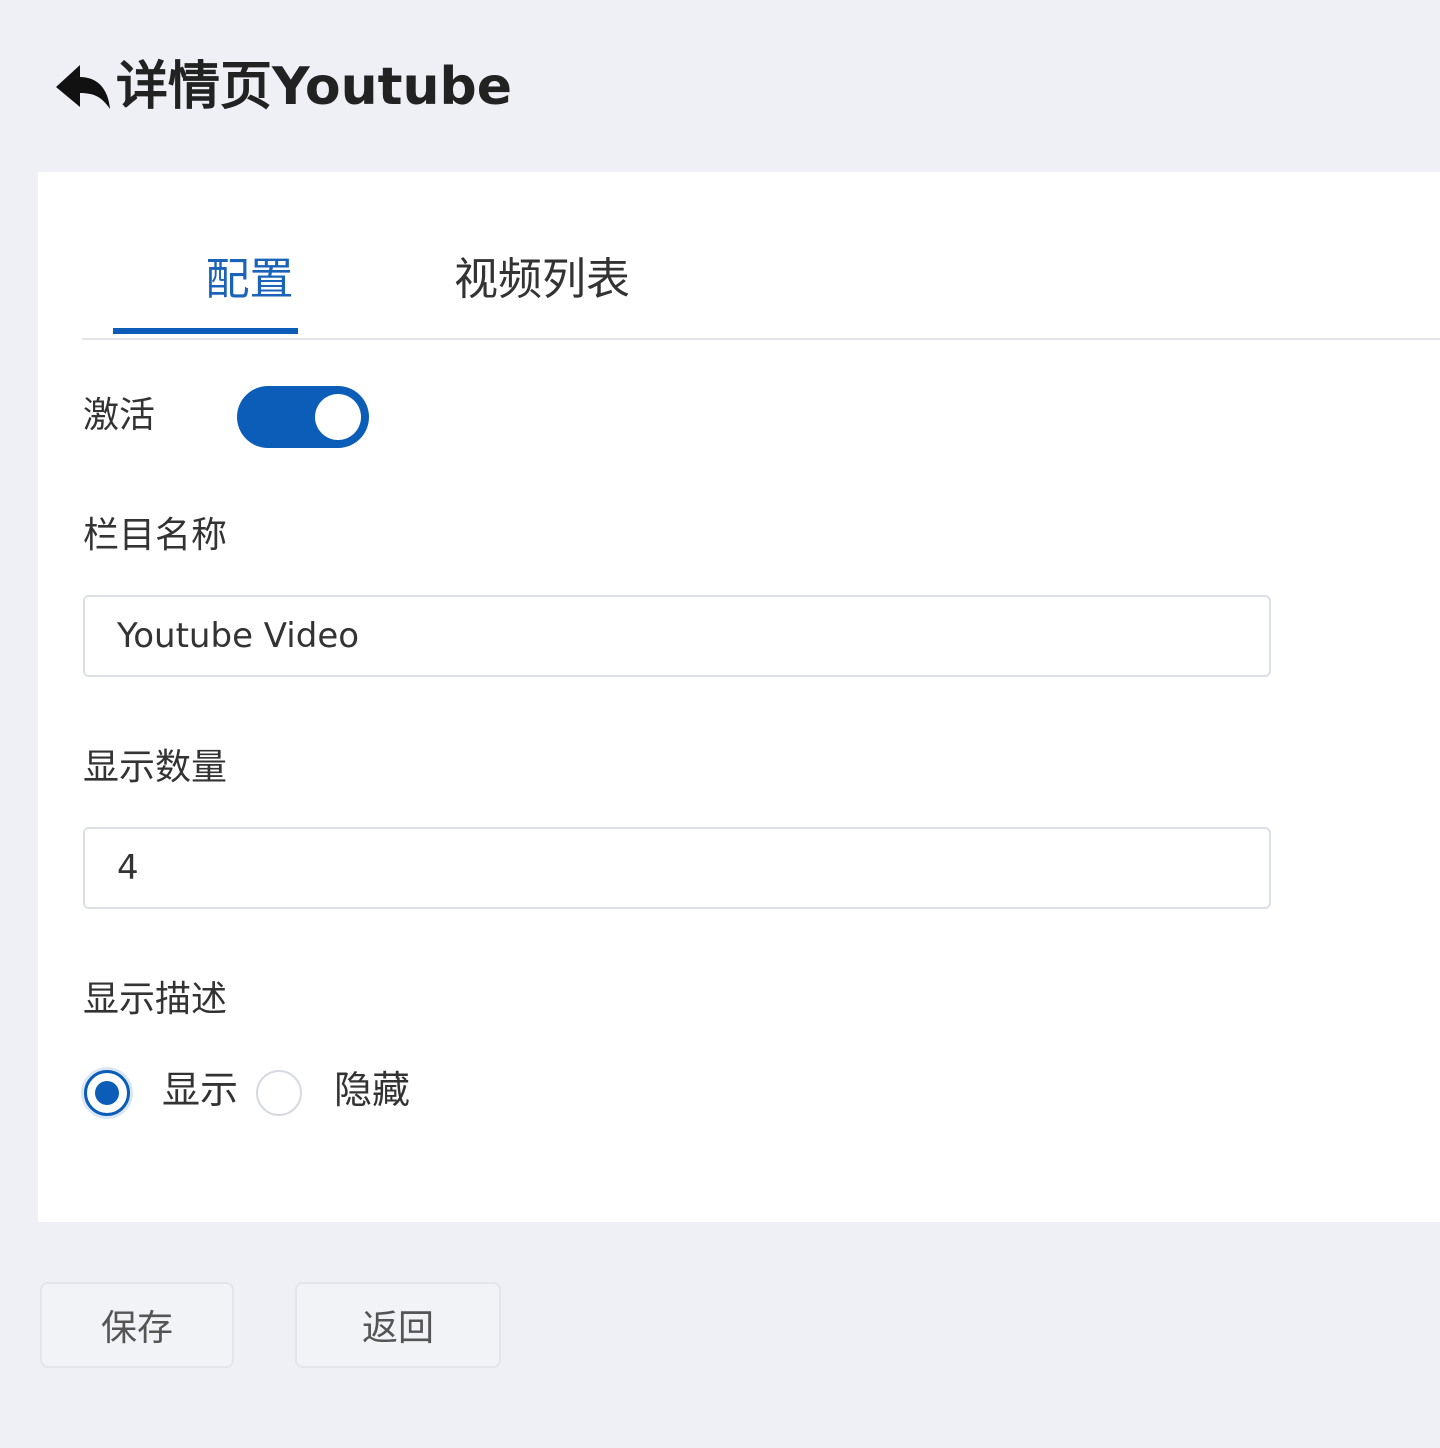 This screenshot has width=1440, height=1448. Describe the element at coordinates (107, 1093) in the screenshot. I see `radio-show-circle` at that location.